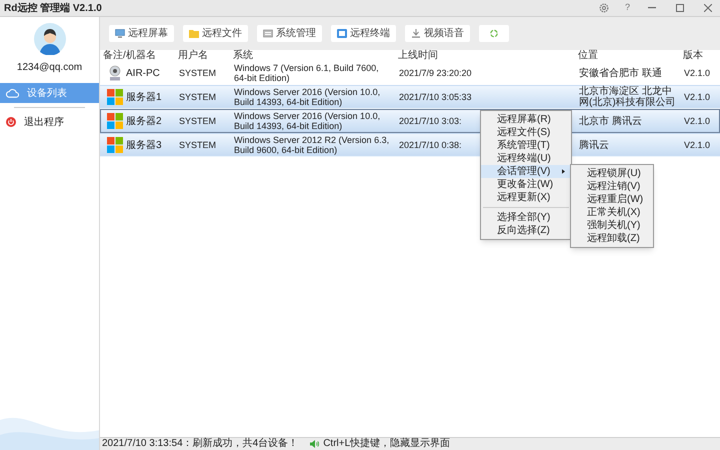  Describe the element at coordinates (215, 33) in the screenshot. I see `toolbar-button: 远程文件` at that location.